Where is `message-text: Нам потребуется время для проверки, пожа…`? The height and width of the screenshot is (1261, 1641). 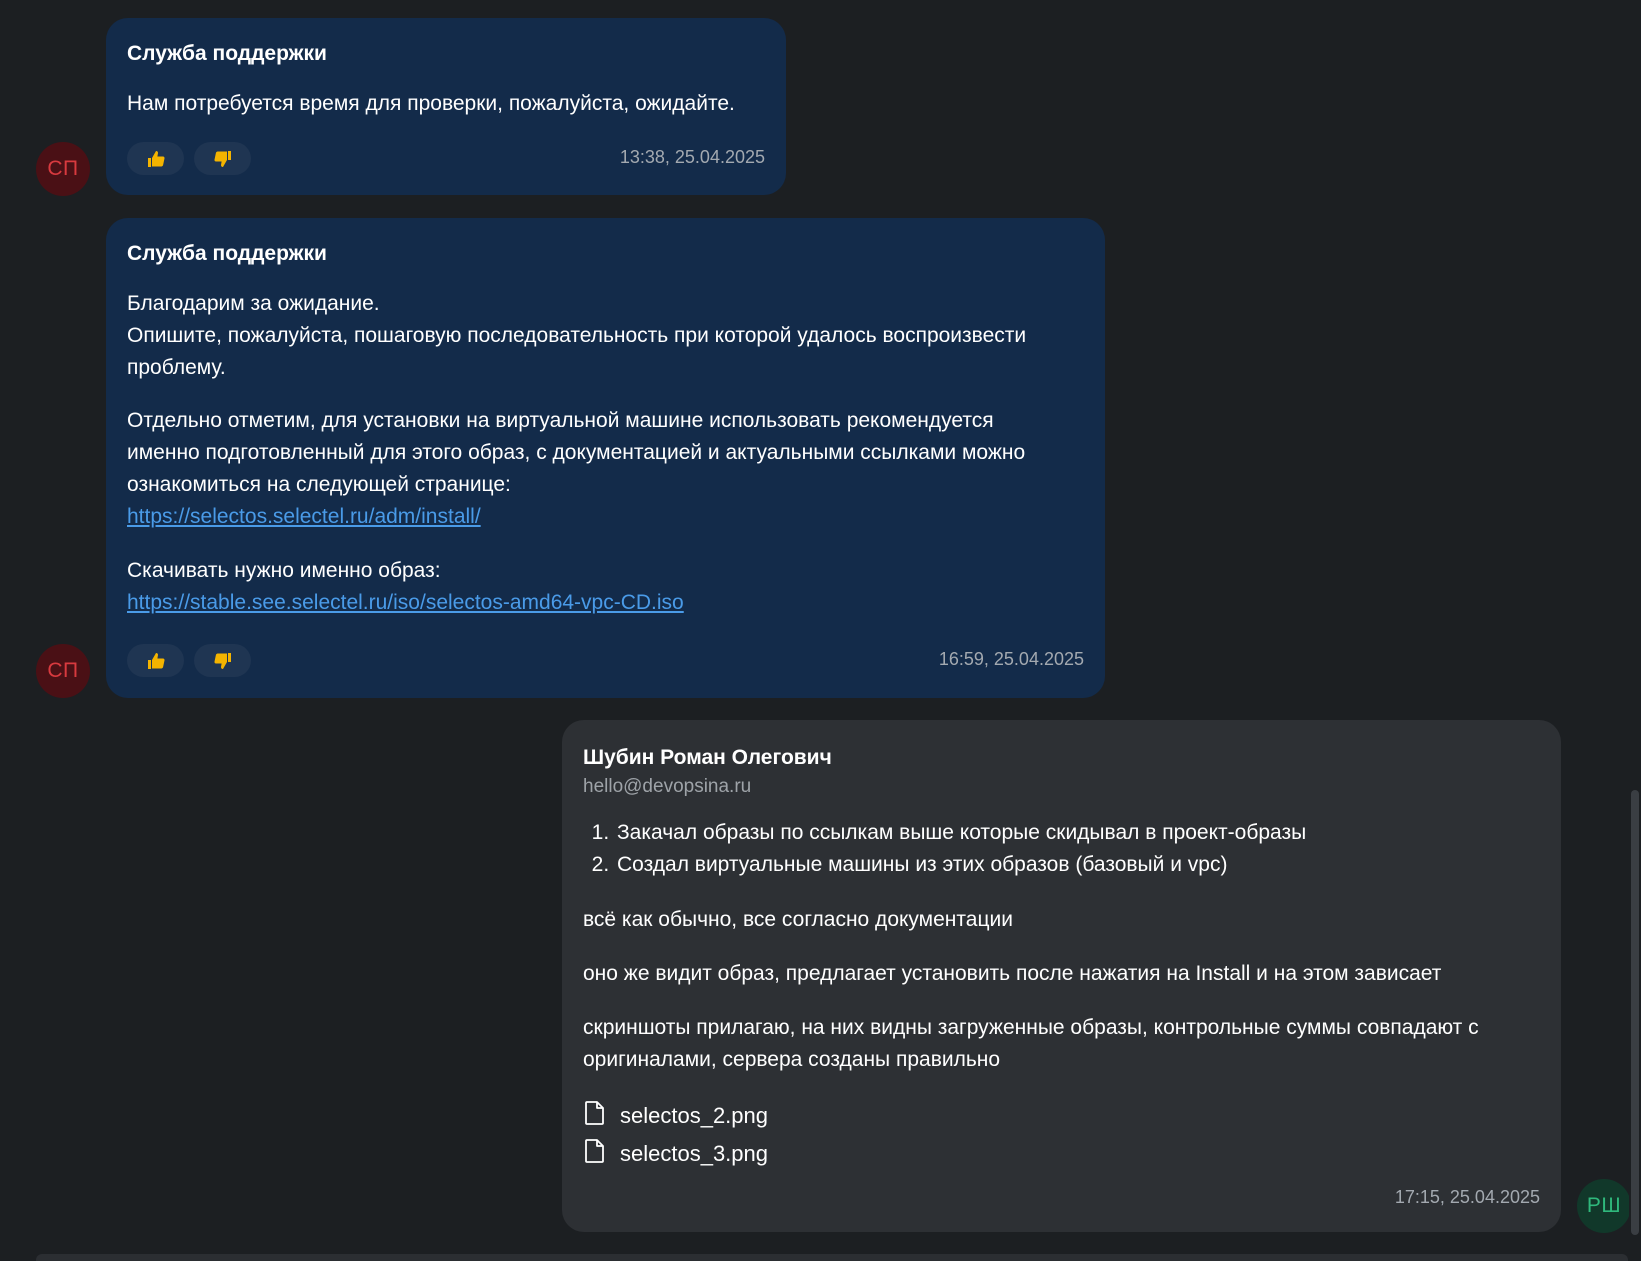 message-text: Нам потребуется время для проверки, пожа… is located at coordinates (431, 103).